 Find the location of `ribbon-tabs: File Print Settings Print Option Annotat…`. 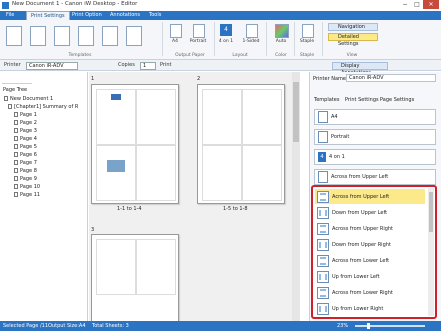

ribbon-tabs: File Print Settings Print Option Annotat… is located at coordinates (220, 16).